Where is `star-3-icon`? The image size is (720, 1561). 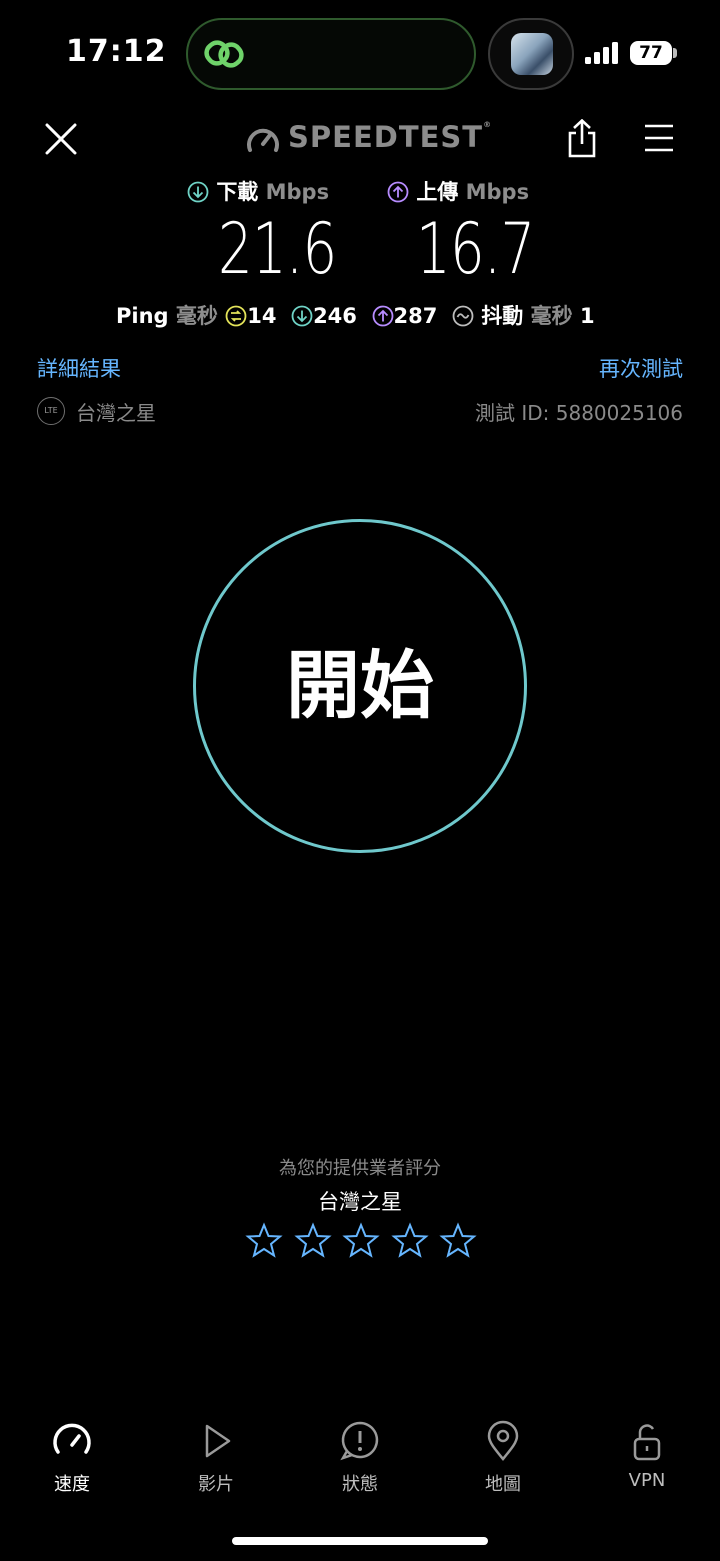
star-3-icon is located at coordinates (361, 1241).